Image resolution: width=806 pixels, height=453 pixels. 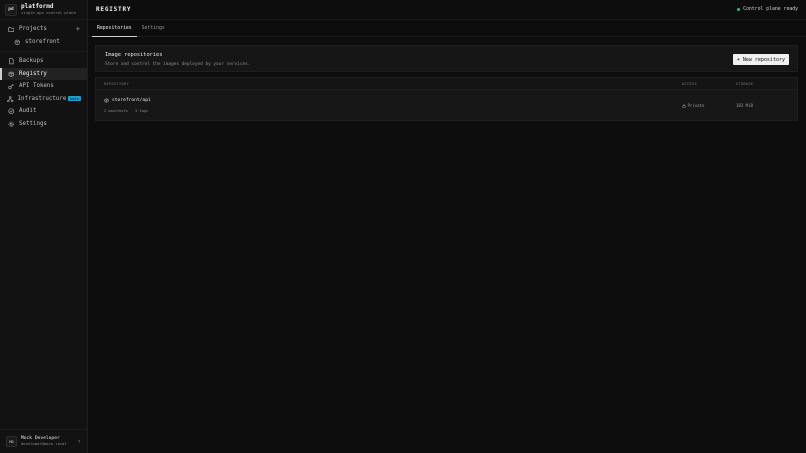 I want to click on brand: pd platformd single-ops control plane, so click(x=43, y=10).